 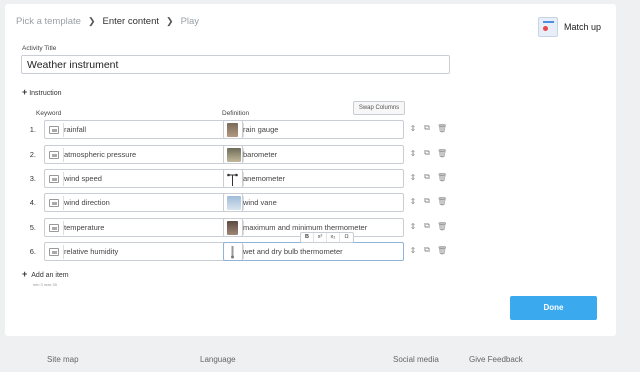 I want to click on keyword-text: atmospheric pressure, so click(x=100, y=154).